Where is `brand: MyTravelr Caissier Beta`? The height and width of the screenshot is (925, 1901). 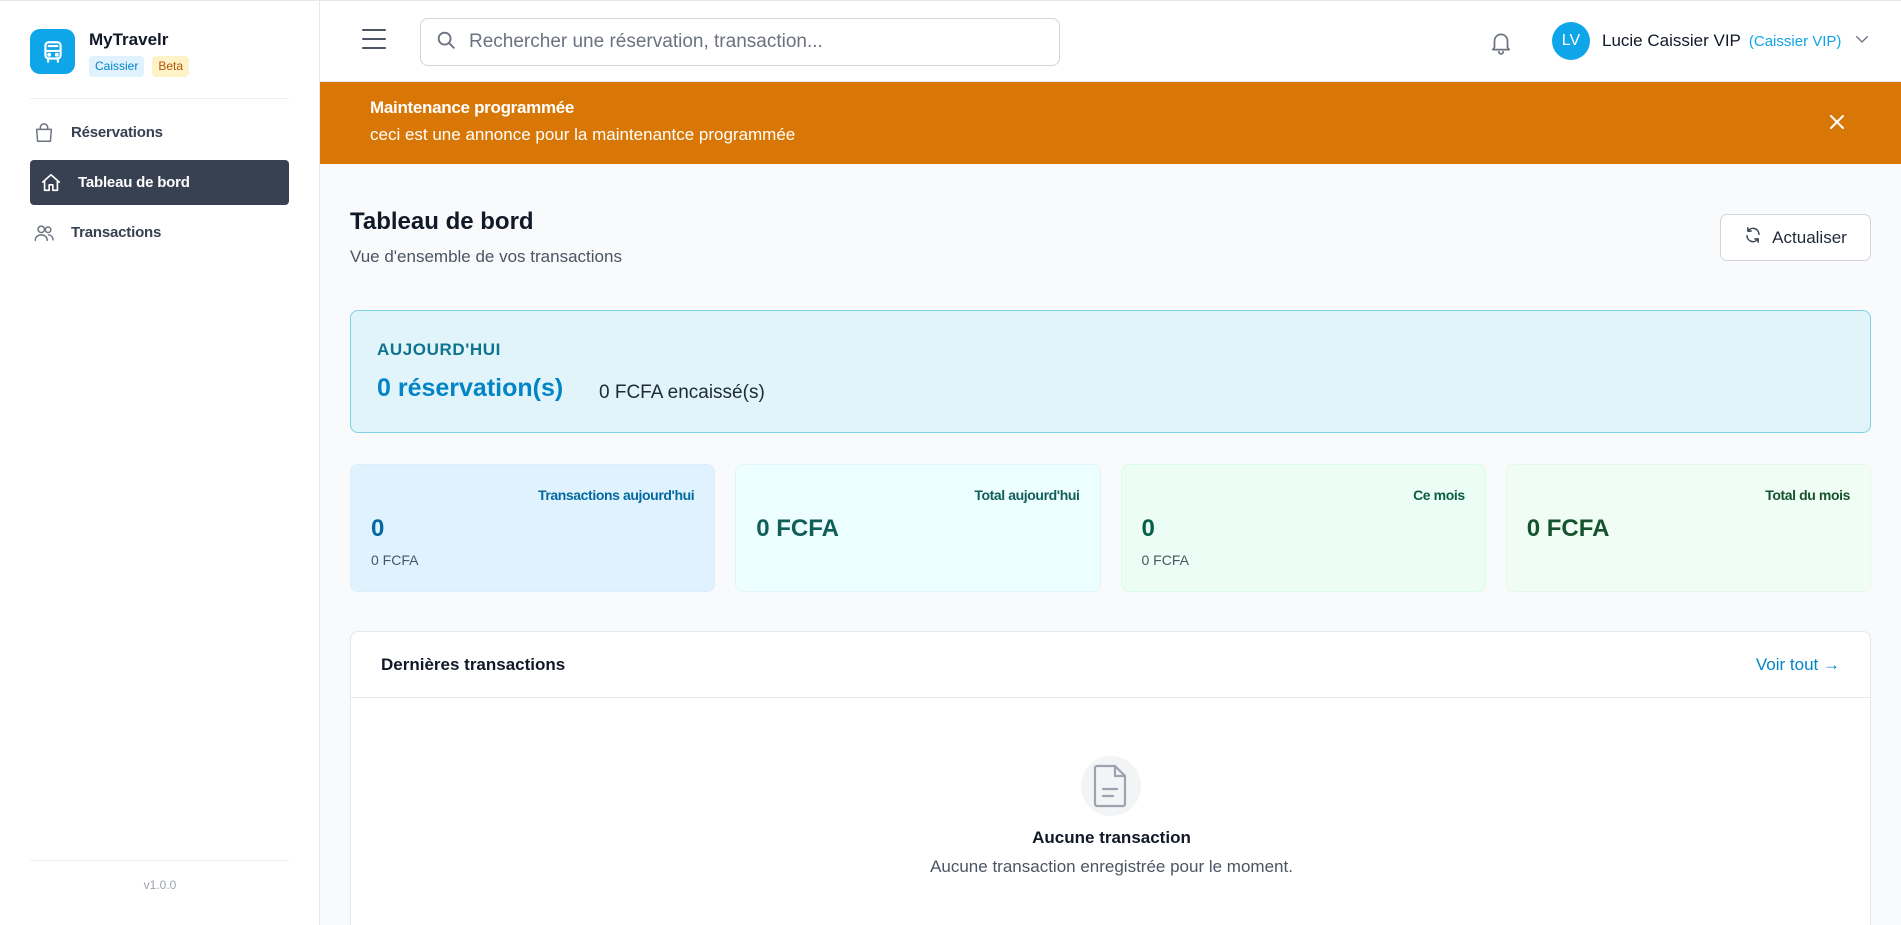 brand: MyTravelr Caissier Beta is located at coordinates (110, 53).